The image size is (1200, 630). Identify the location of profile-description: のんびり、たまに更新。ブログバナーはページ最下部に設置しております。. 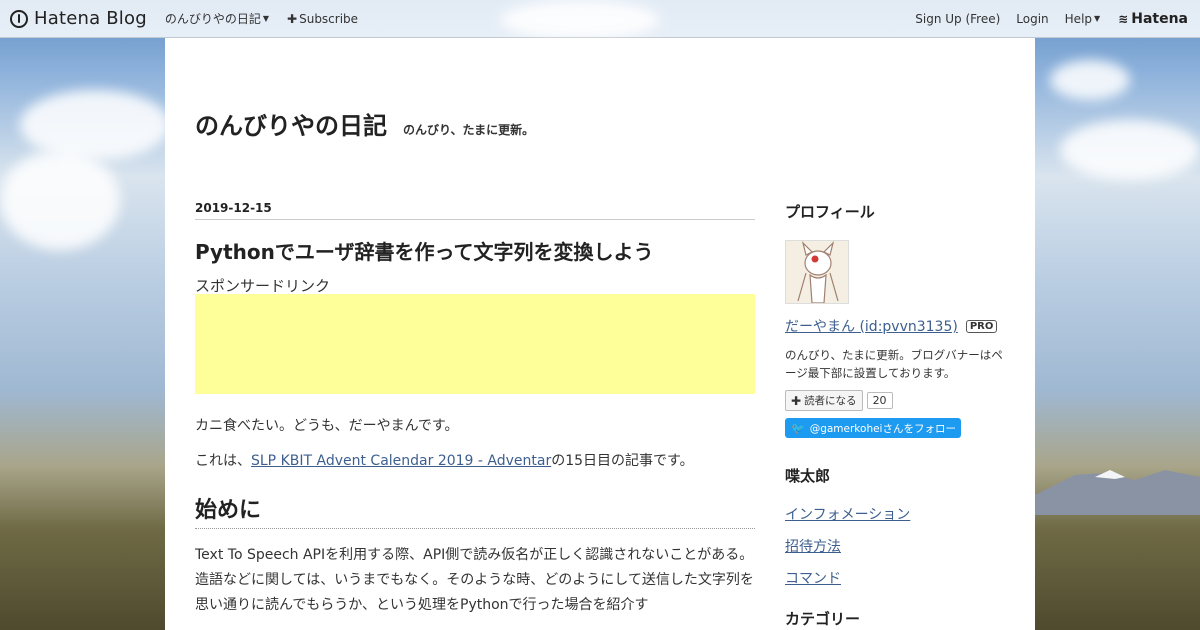
(894, 364).